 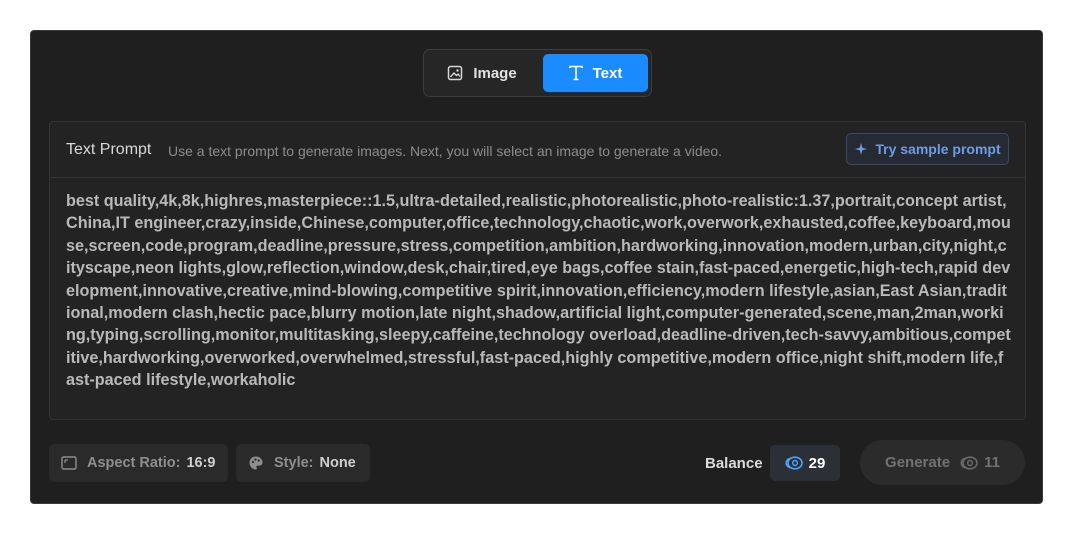 What do you see at coordinates (337, 463) in the screenshot?
I see `style-value: None` at bounding box center [337, 463].